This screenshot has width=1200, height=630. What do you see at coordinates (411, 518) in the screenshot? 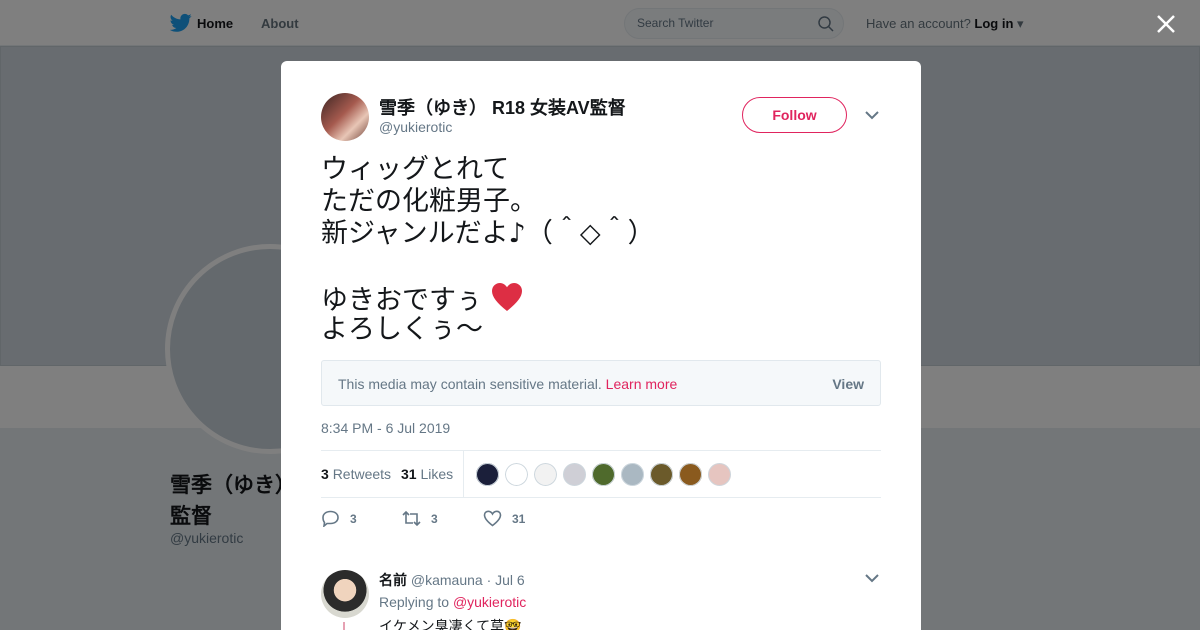
I see `retweet-icon` at bounding box center [411, 518].